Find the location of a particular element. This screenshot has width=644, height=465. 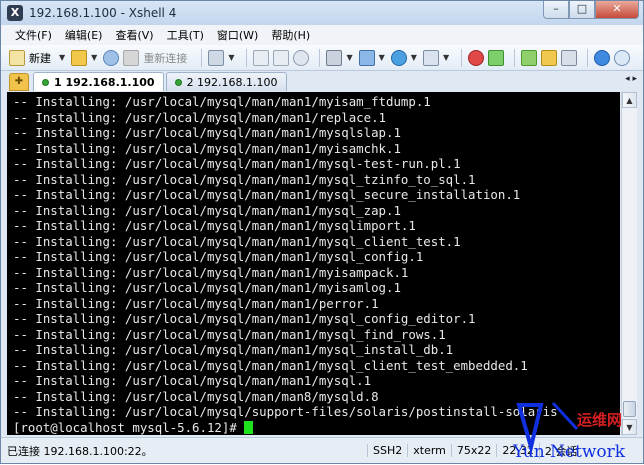

menu-edit: 编辑(E) is located at coordinates (84, 35).